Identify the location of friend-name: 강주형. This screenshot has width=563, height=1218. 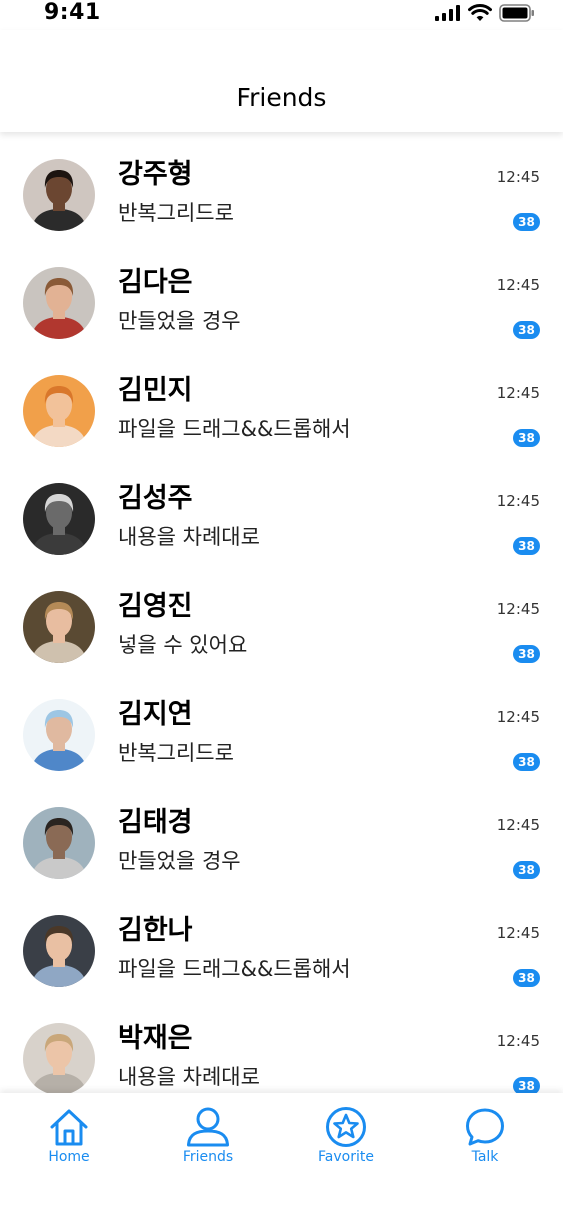
(155, 174).